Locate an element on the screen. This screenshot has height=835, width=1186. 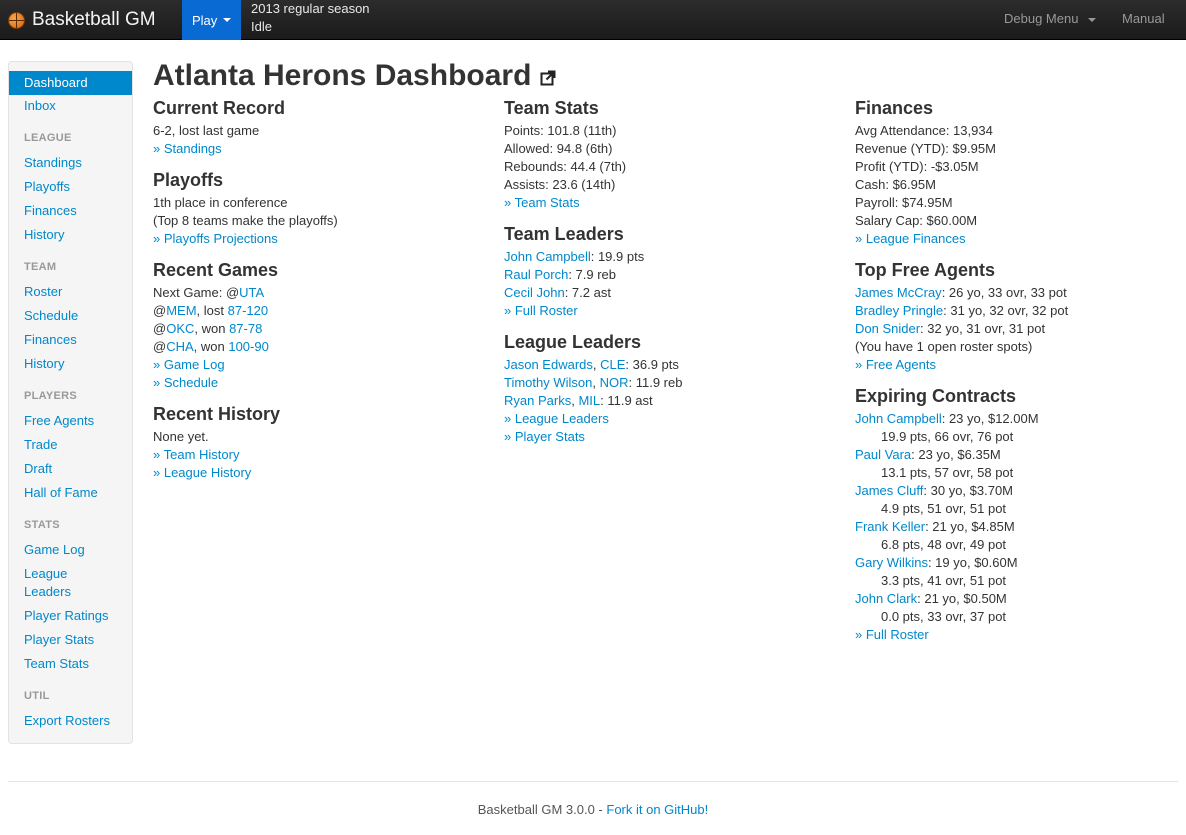
recent-history-text: None yet. is located at coordinates (181, 436).